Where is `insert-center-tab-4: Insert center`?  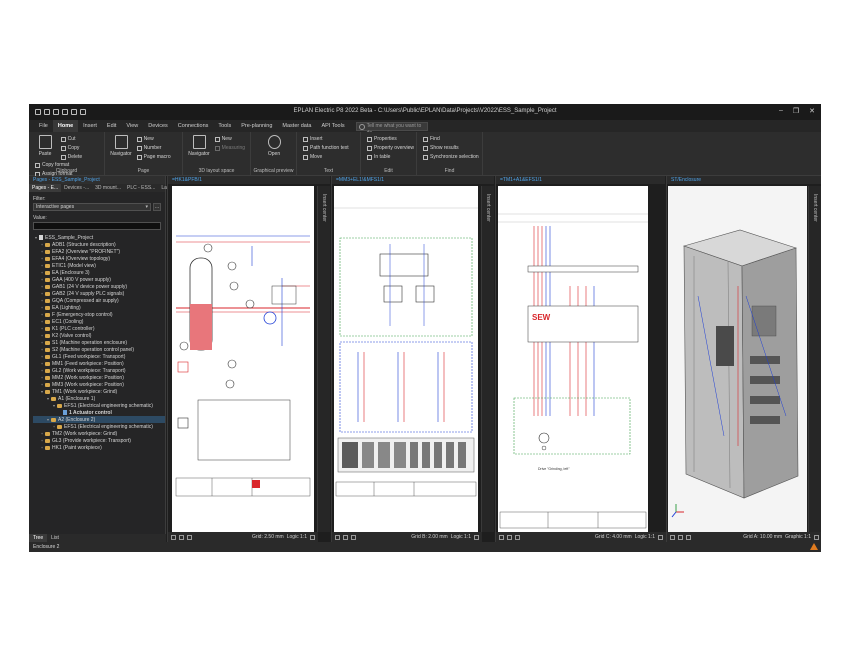 insert-center-tab-4: Insert center is located at coordinates (814, 359).